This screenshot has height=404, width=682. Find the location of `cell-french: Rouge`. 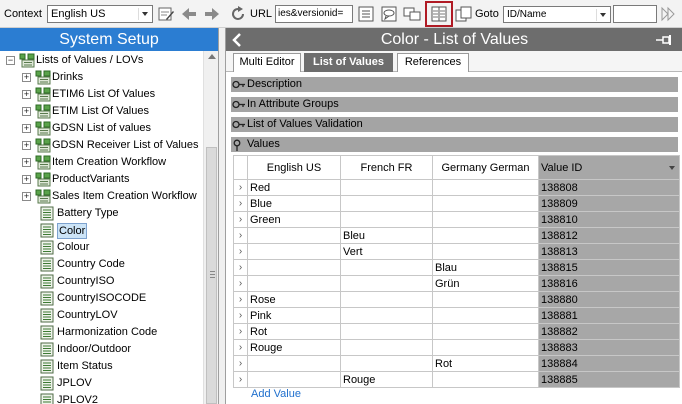

cell-french: Rouge is located at coordinates (386, 379).